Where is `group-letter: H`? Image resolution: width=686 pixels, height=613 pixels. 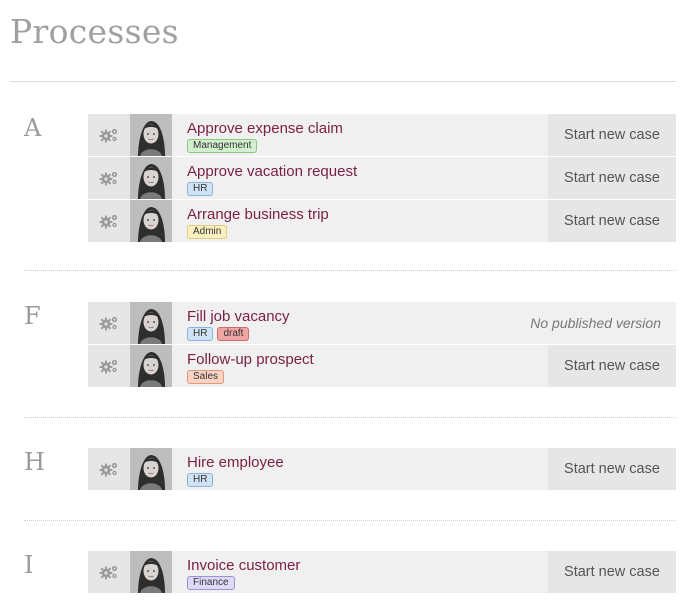 group-letter: H is located at coordinates (34, 462).